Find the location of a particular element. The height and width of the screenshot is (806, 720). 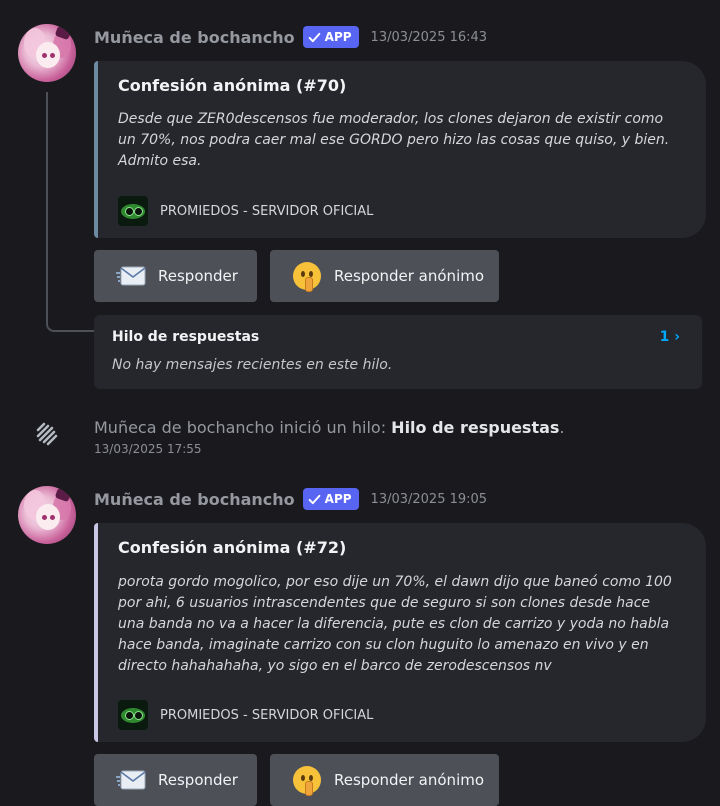

thread-title: Hilo de respuestas is located at coordinates (185, 337).